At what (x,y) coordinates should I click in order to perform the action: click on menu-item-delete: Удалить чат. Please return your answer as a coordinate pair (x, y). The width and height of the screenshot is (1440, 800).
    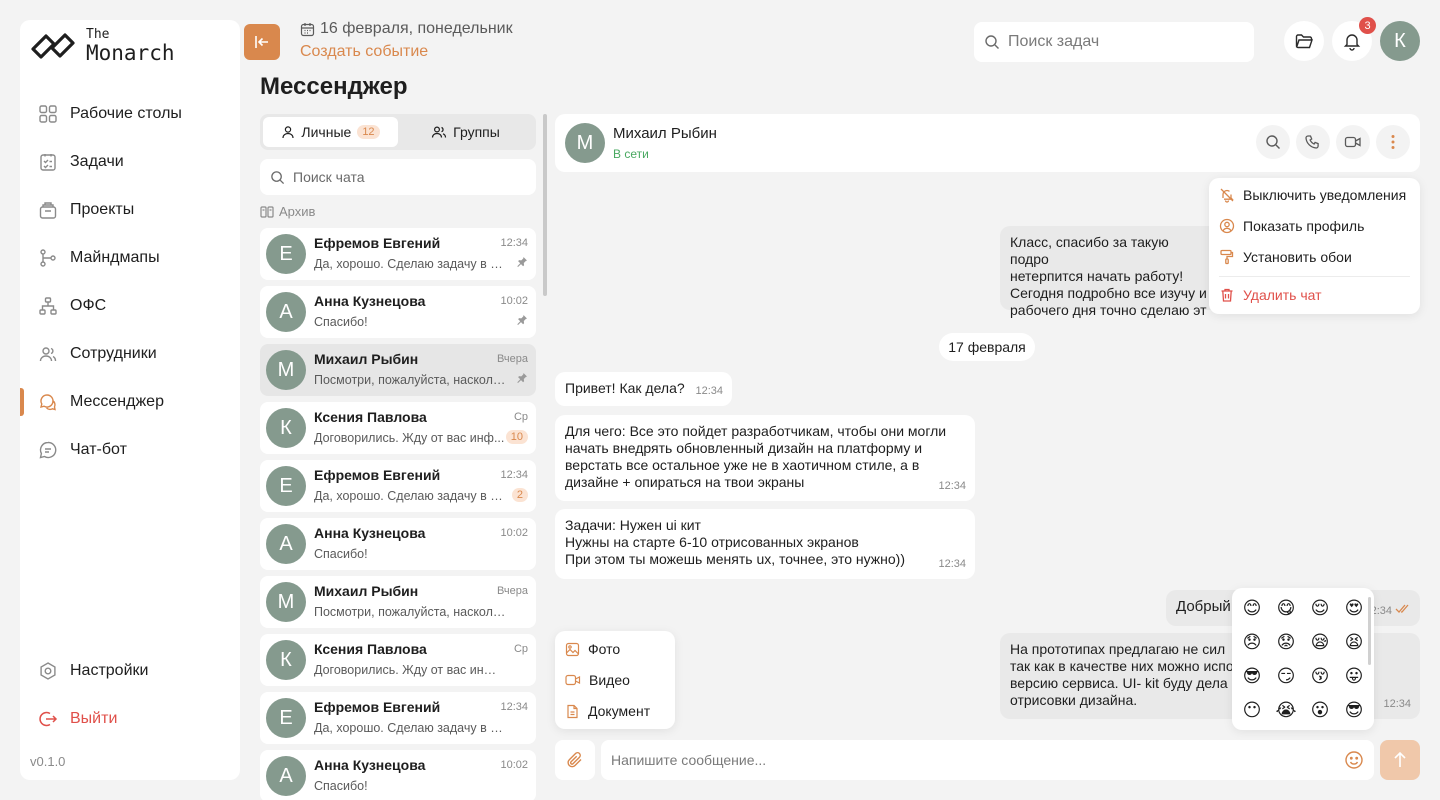
    Looking at the image, I should click on (1270, 295).